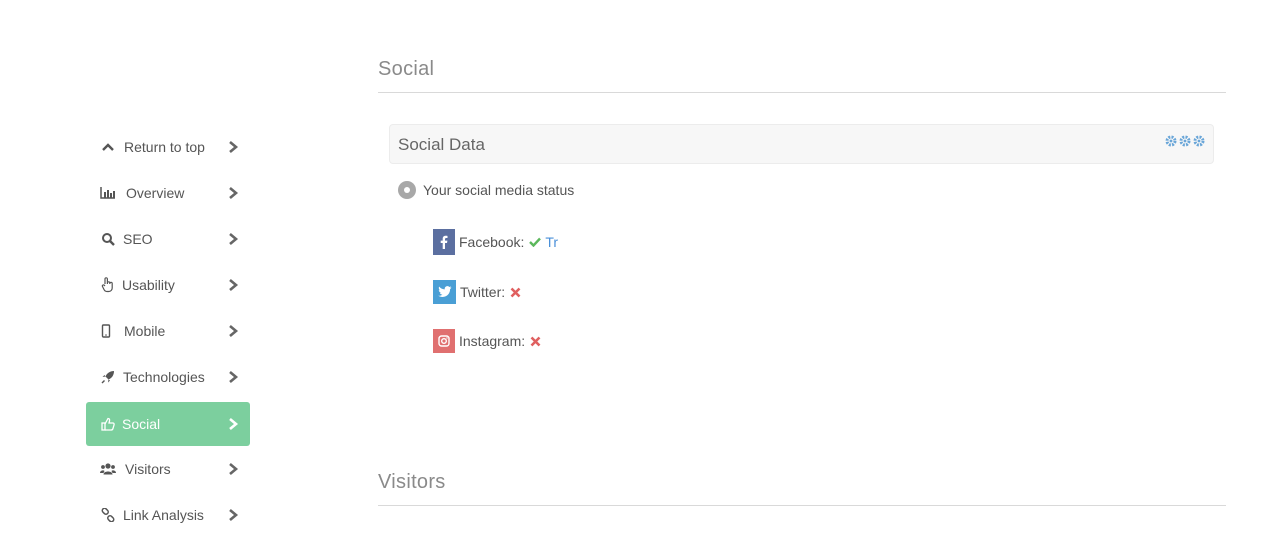 This screenshot has height=537, width=1278. What do you see at coordinates (106, 331) in the screenshot?
I see `mobile-phone-icon` at bounding box center [106, 331].